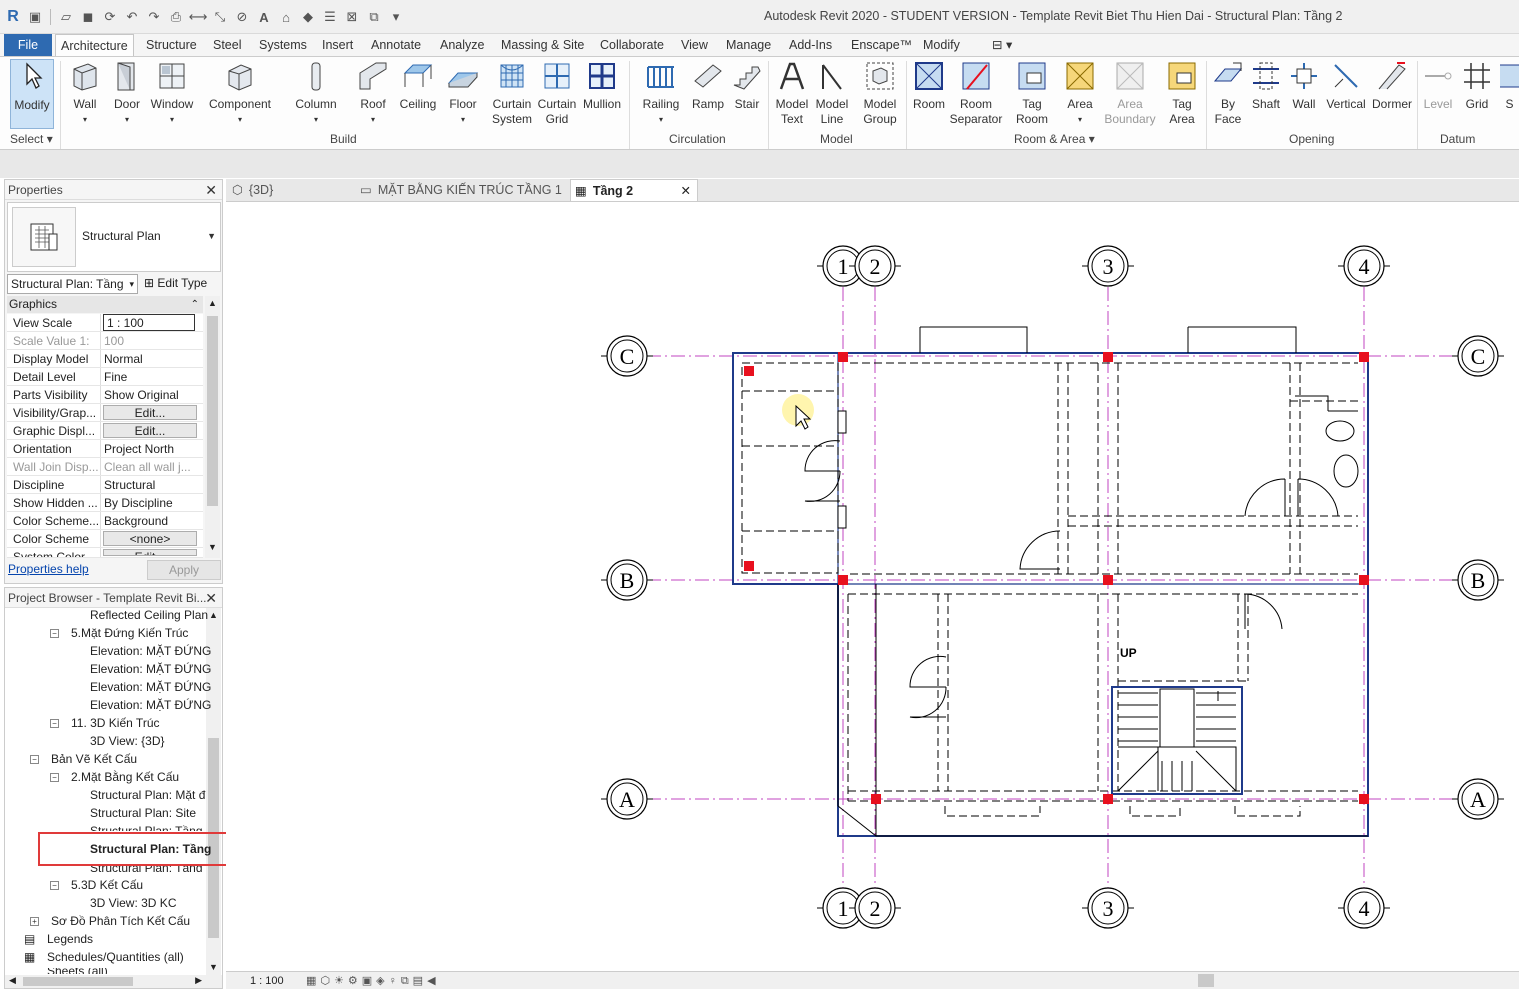  I want to click on tag-room-button: Tag Room, so click(1032, 93).